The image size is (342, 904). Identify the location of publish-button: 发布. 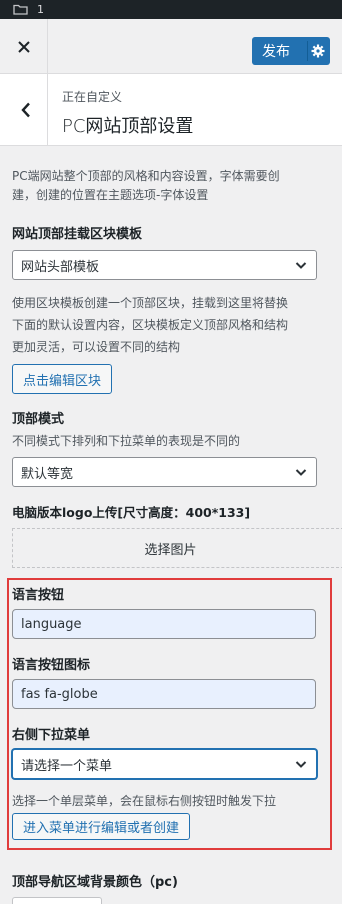
(291, 51).